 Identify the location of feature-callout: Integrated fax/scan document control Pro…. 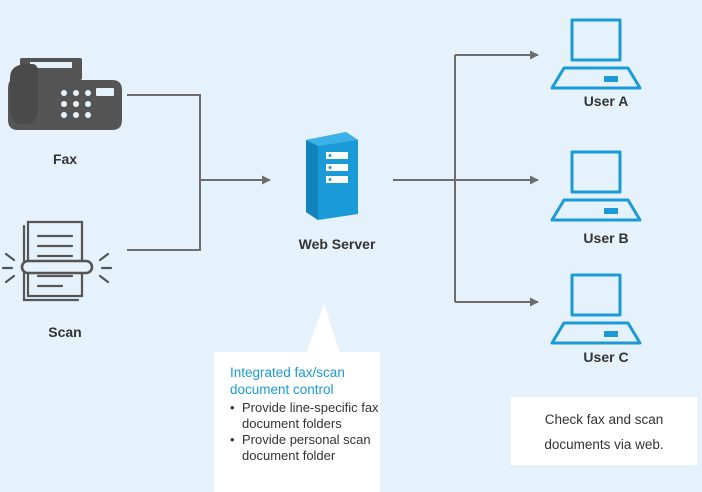
(297, 422).